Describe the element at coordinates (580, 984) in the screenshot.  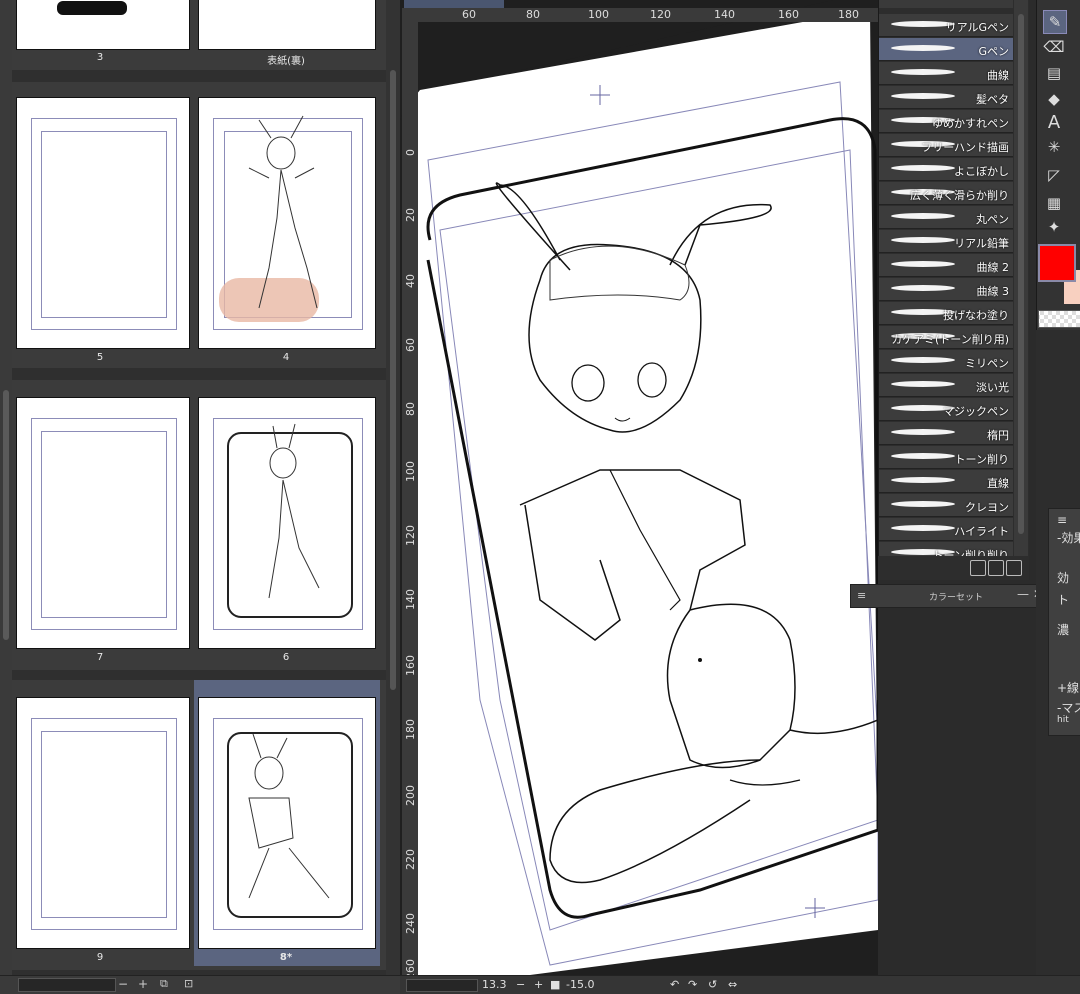
I see `rotation-value: -15.0` at that location.